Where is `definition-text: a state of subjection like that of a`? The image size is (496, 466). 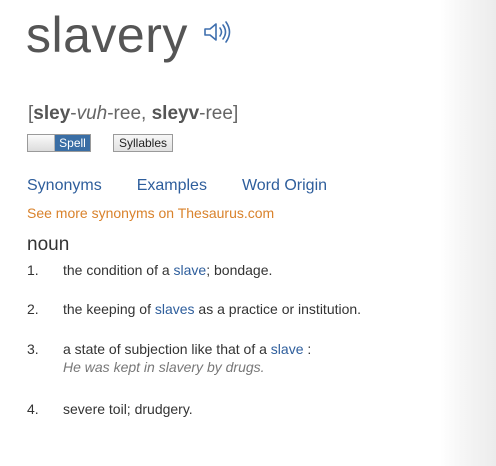
definition-text: a state of subjection like that of a is located at coordinates (167, 349).